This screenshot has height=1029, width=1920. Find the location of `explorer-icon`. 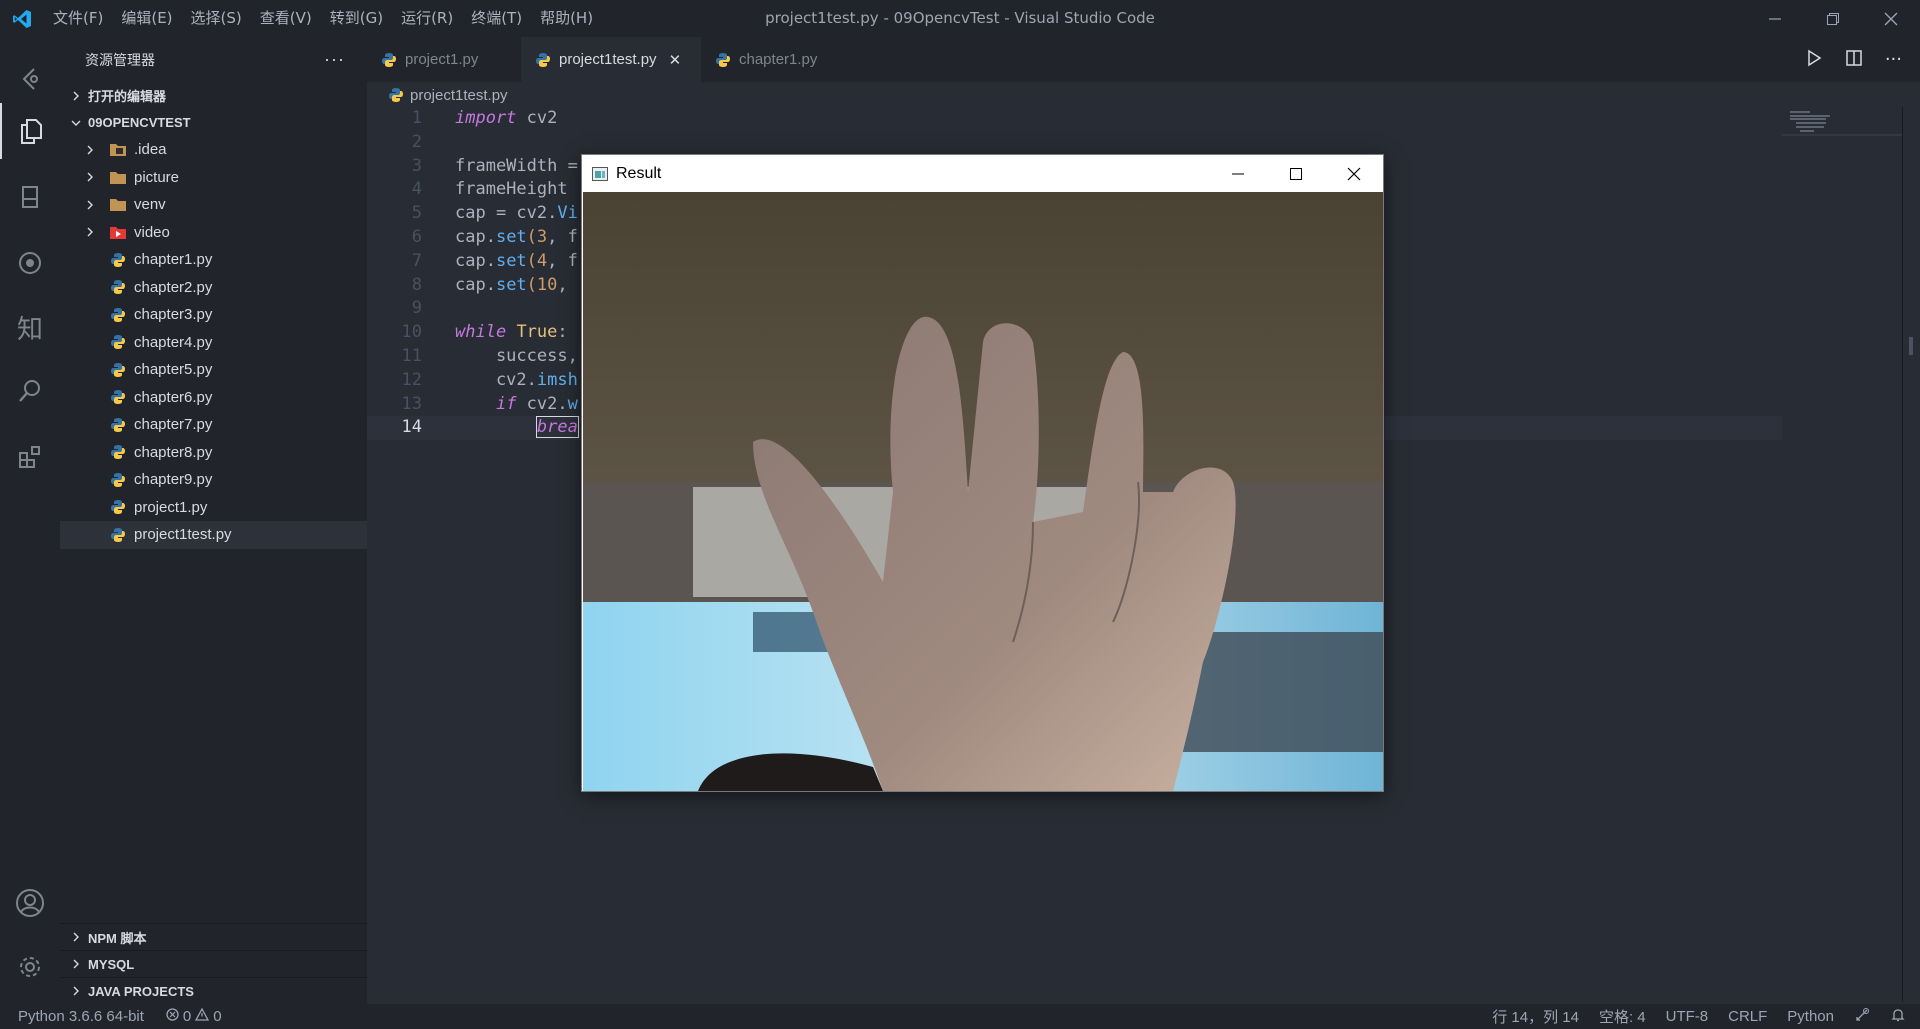

explorer-icon is located at coordinates (30, 131).